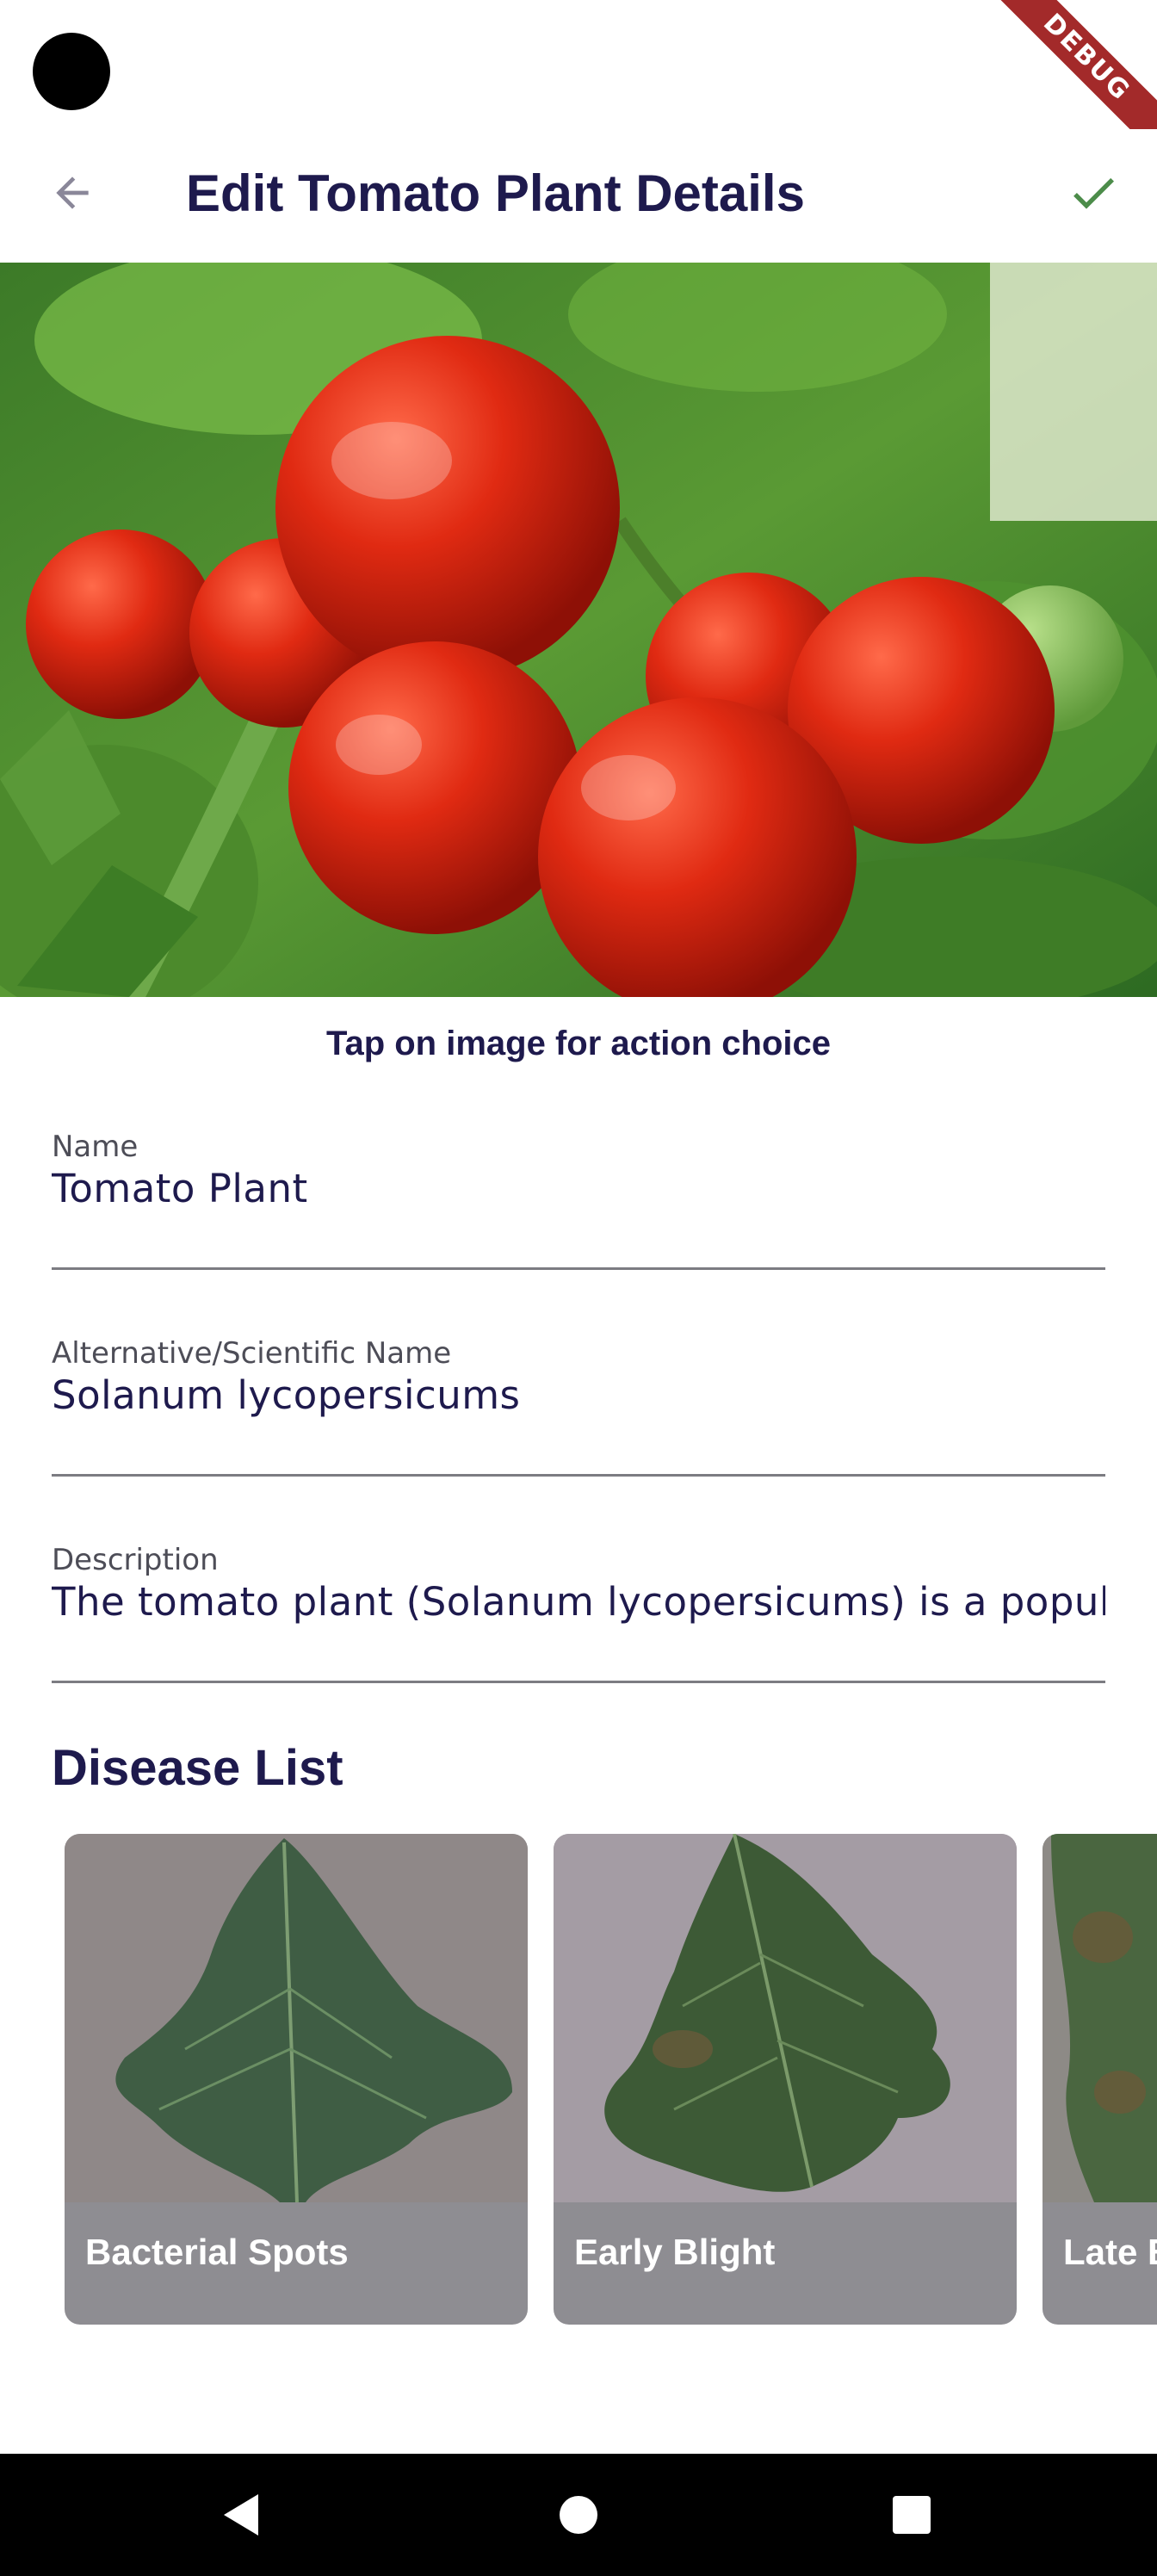 This screenshot has height=2576, width=1157. Describe the element at coordinates (675, 2252) in the screenshot. I see `disease-card-label: Early Blight` at that location.